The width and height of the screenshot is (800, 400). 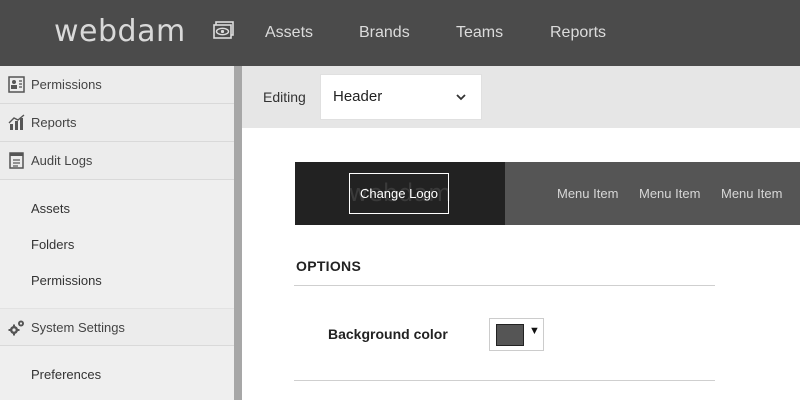 What do you see at coordinates (16, 328) in the screenshot?
I see `gears-icon` at bounding box center [16, 328].